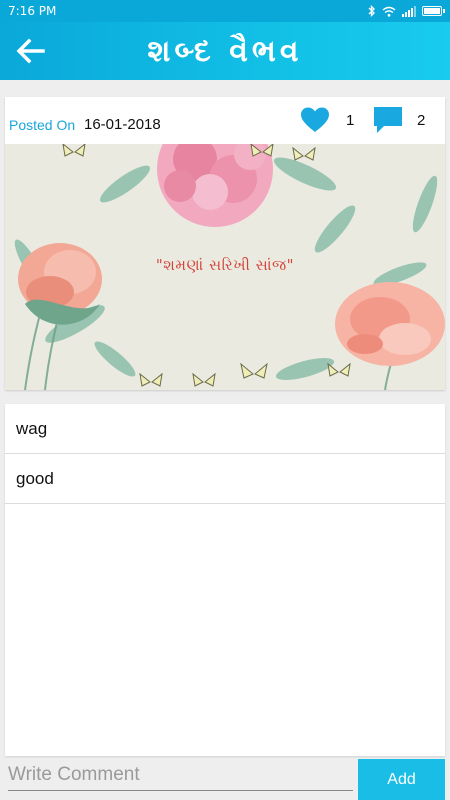 The width and height of the screenshot is (450, 800). Describe the element at coordinates (350, 120) in the screenshot. I see `like-count: 1` at that location.